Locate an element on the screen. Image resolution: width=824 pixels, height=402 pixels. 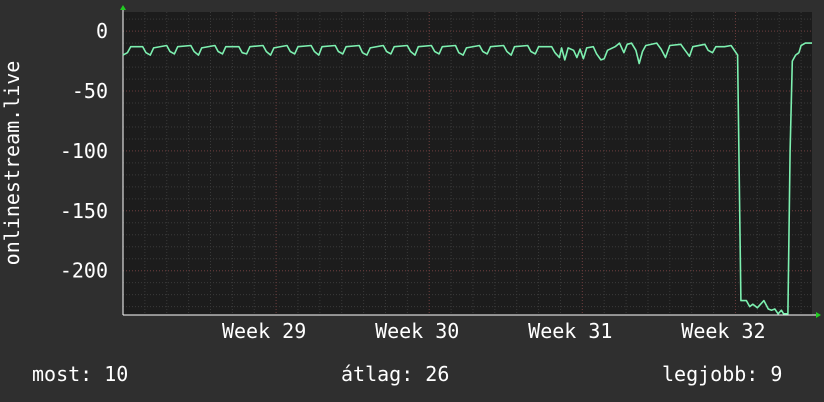
y-tick-label: -150 is located at coordinates (84, 211).